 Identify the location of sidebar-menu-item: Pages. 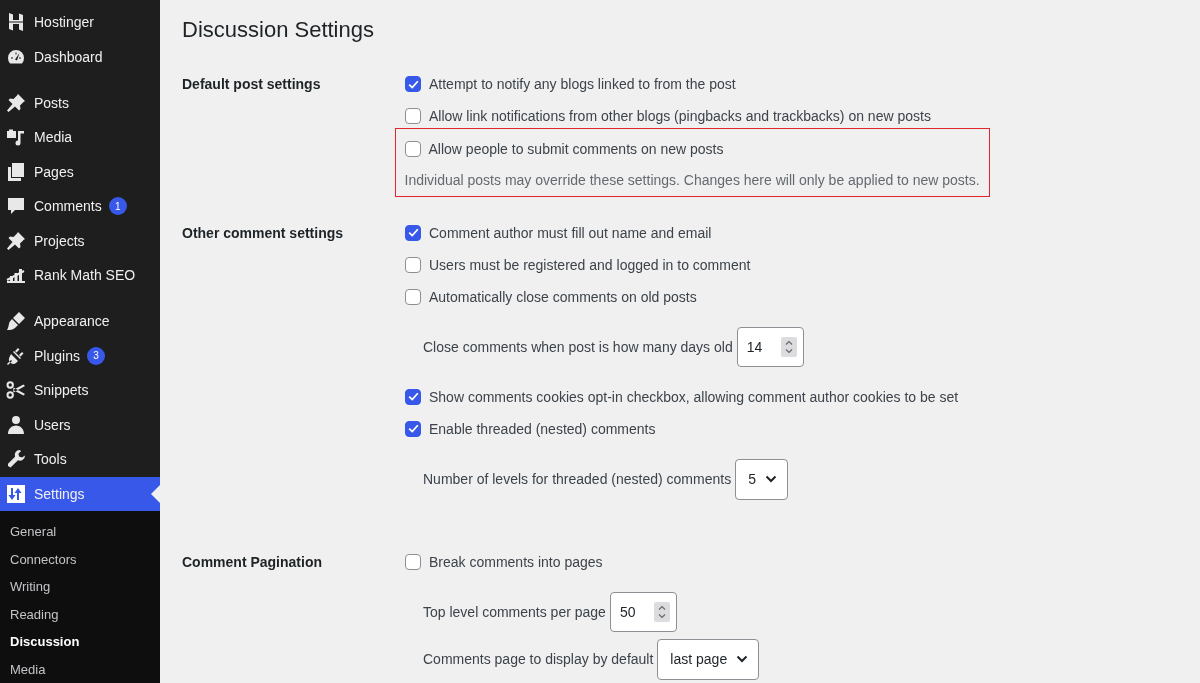
(80, 171).